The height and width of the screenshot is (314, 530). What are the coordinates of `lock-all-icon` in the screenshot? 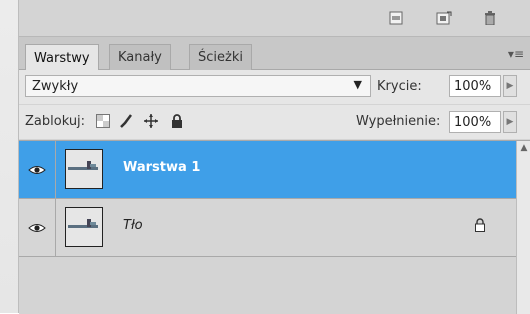 It's located at (177, 121).